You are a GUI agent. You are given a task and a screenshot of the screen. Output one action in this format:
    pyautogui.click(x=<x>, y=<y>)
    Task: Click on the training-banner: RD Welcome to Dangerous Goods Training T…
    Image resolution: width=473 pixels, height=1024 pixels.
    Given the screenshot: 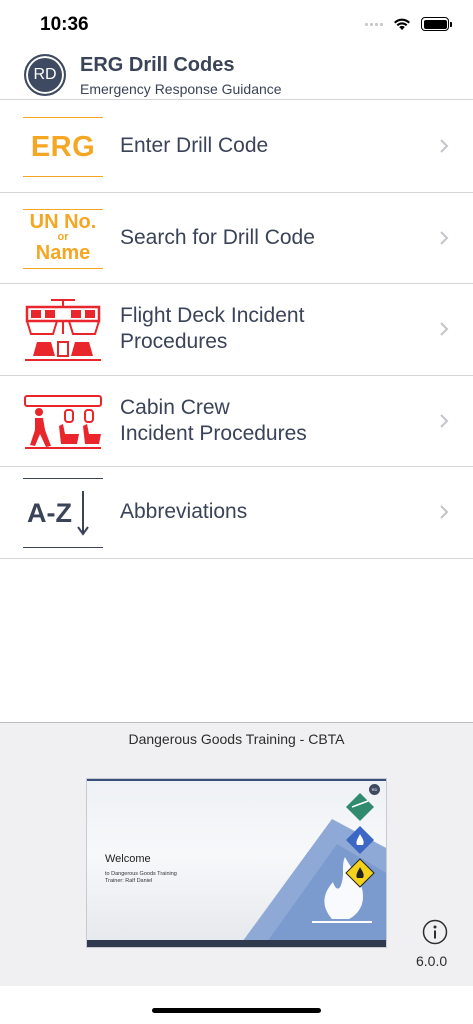 What is the action you would take?
    pyautogui.click(x=236, y=863)
    